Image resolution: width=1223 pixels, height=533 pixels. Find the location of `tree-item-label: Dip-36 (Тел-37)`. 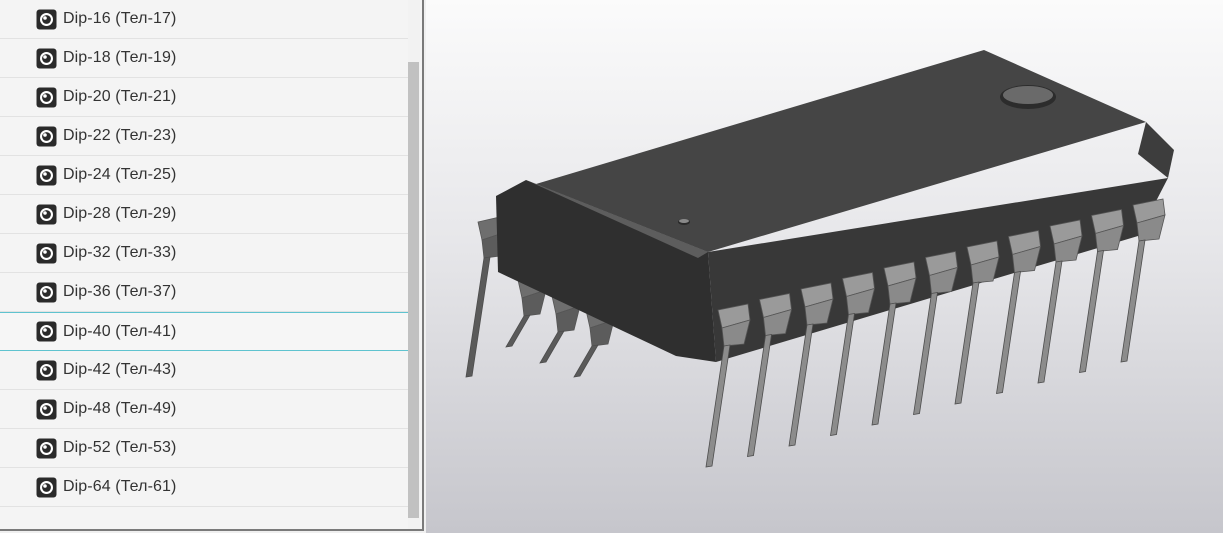

tree-item-label: Dip-36 (Тел-37) is located at coordinates (120, 291).